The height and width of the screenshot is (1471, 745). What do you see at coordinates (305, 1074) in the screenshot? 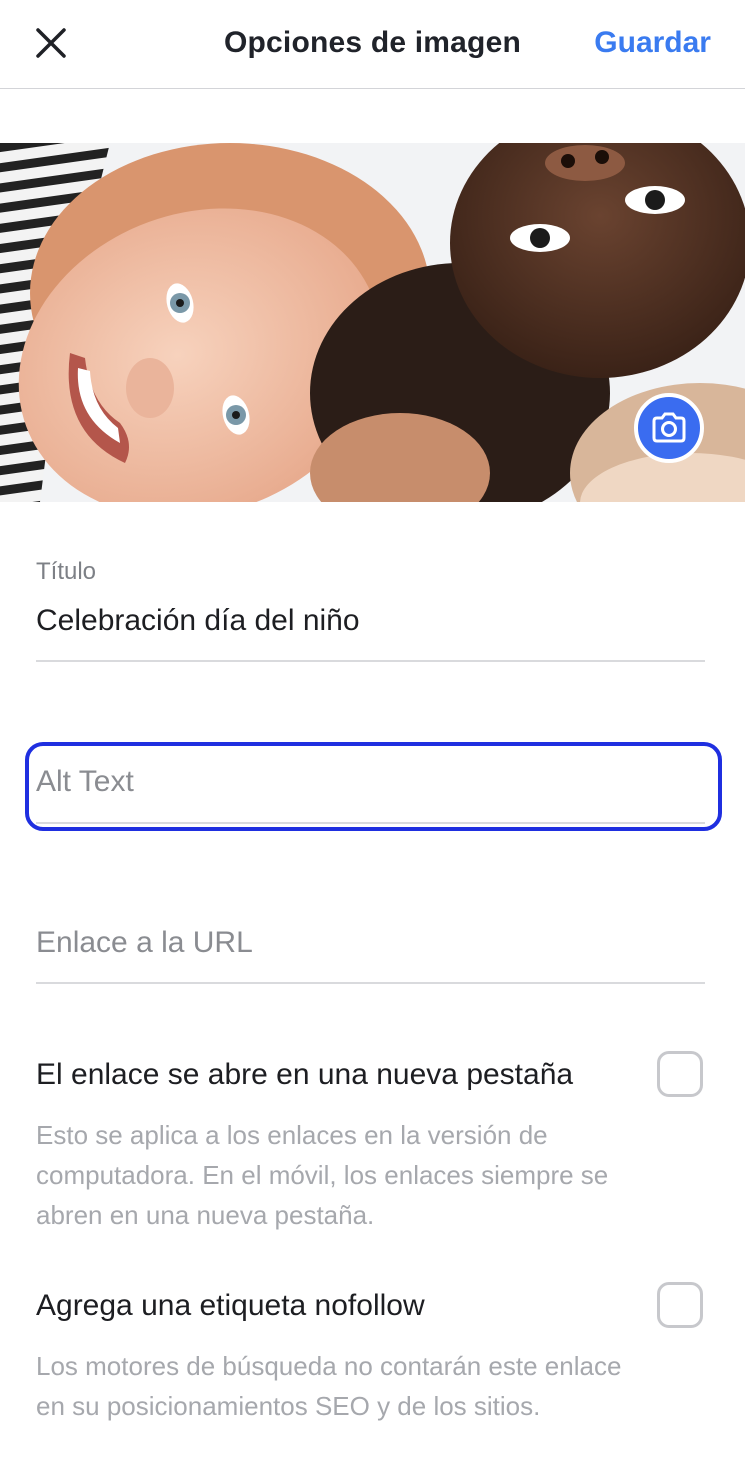
I see `new-tab-option-label: El enlace se abre en una nueva pestaña` at bounding box center [305, 1074].